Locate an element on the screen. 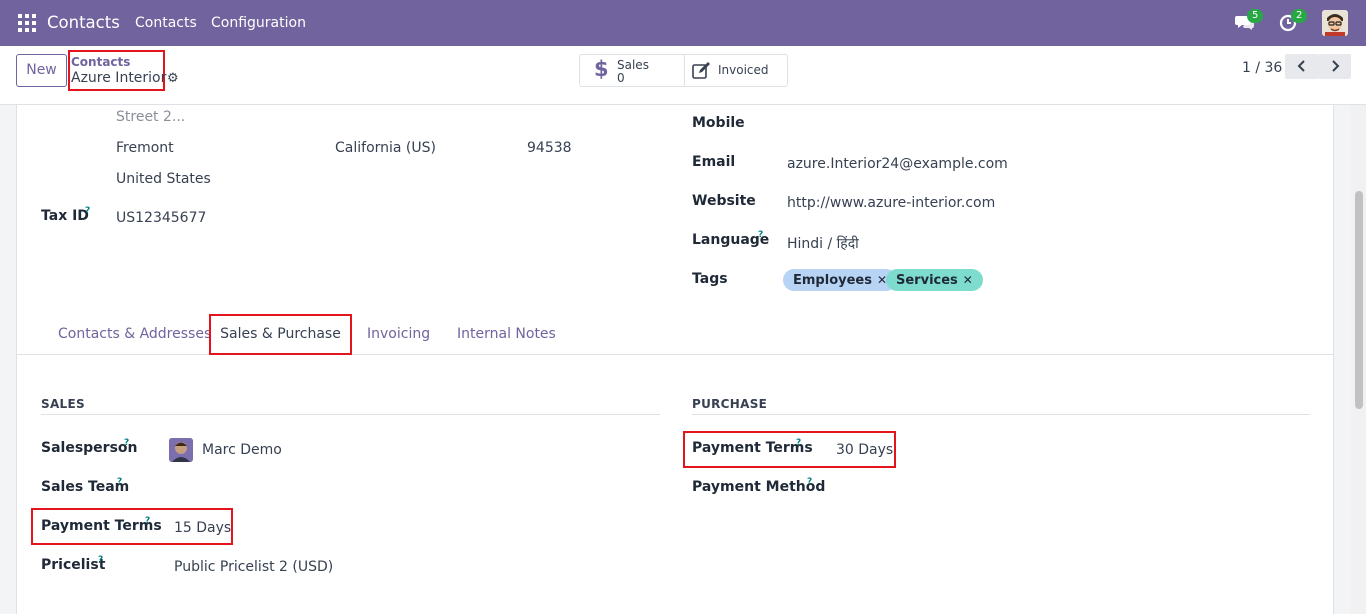  scrollbar-thumb is located at coordinates (1359, 300).